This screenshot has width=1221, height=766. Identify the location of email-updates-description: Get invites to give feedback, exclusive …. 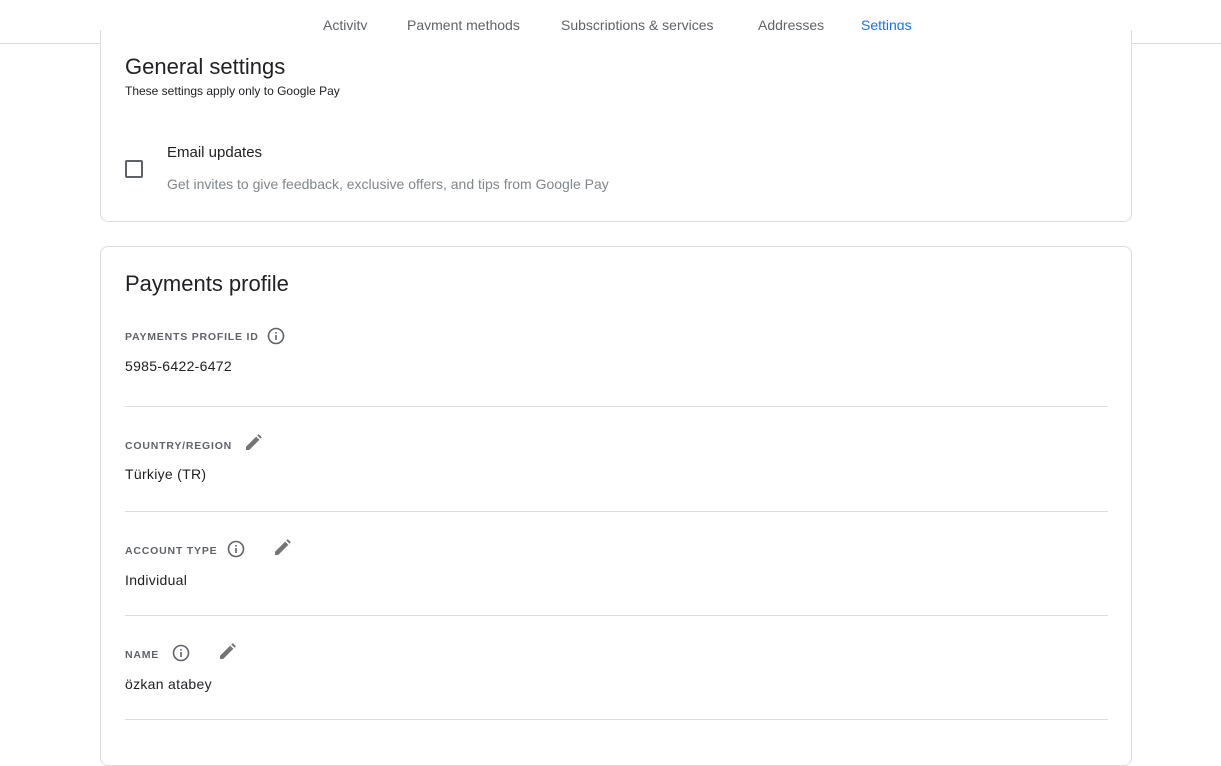
(388, 184).